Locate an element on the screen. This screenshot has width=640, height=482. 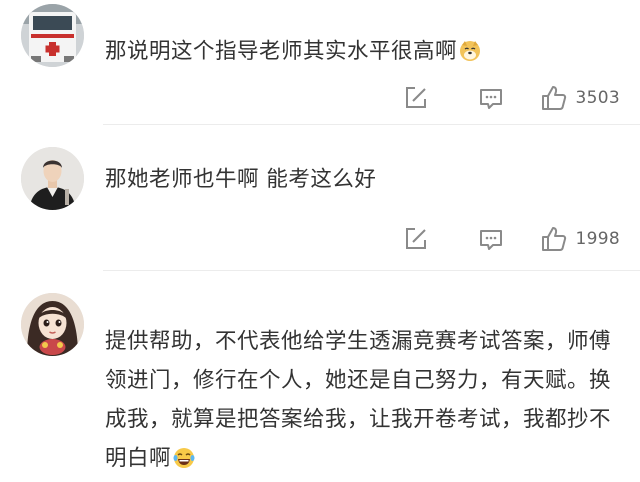
like-count: 1998 is located at coordinates (597, 239).